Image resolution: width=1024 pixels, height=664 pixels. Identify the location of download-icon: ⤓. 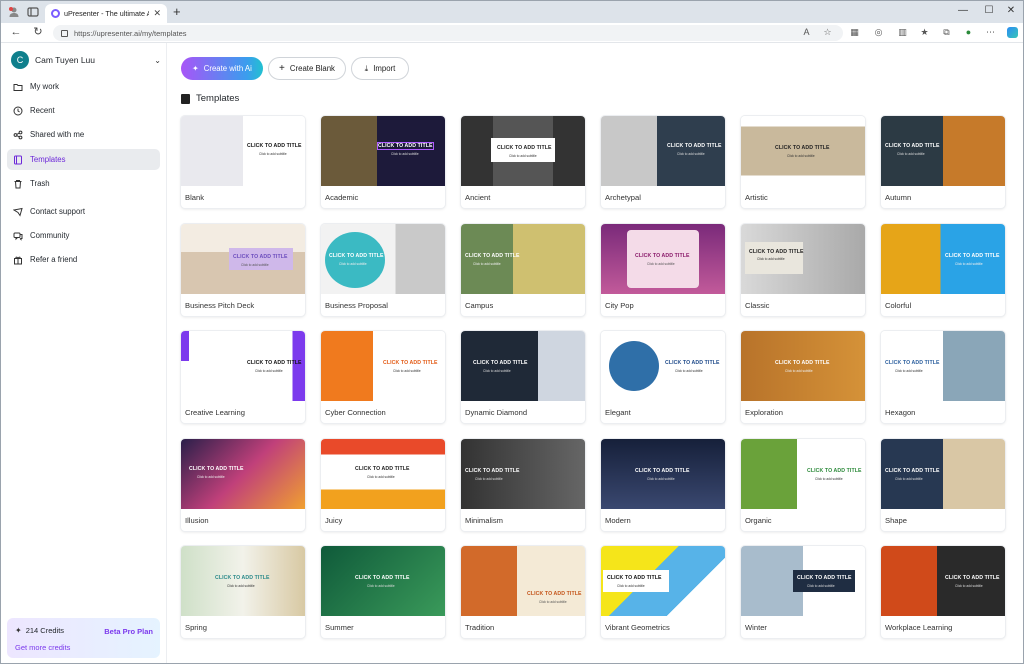
(366, 68).